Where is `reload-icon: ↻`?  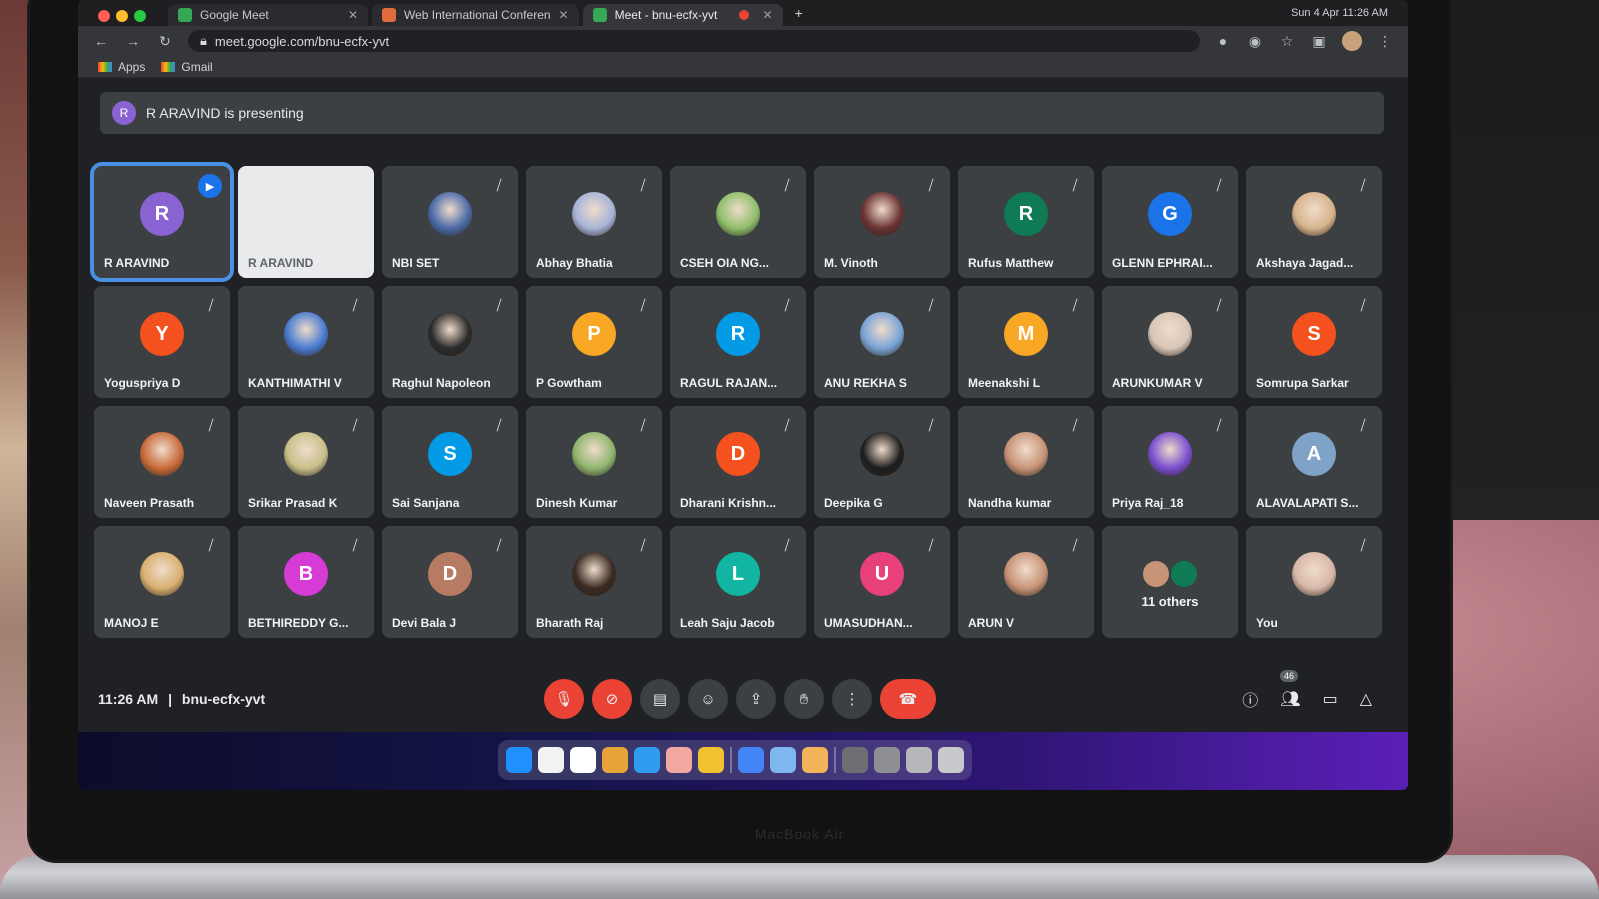 reload-icon: ↻ is located at coordinates (165, 41).